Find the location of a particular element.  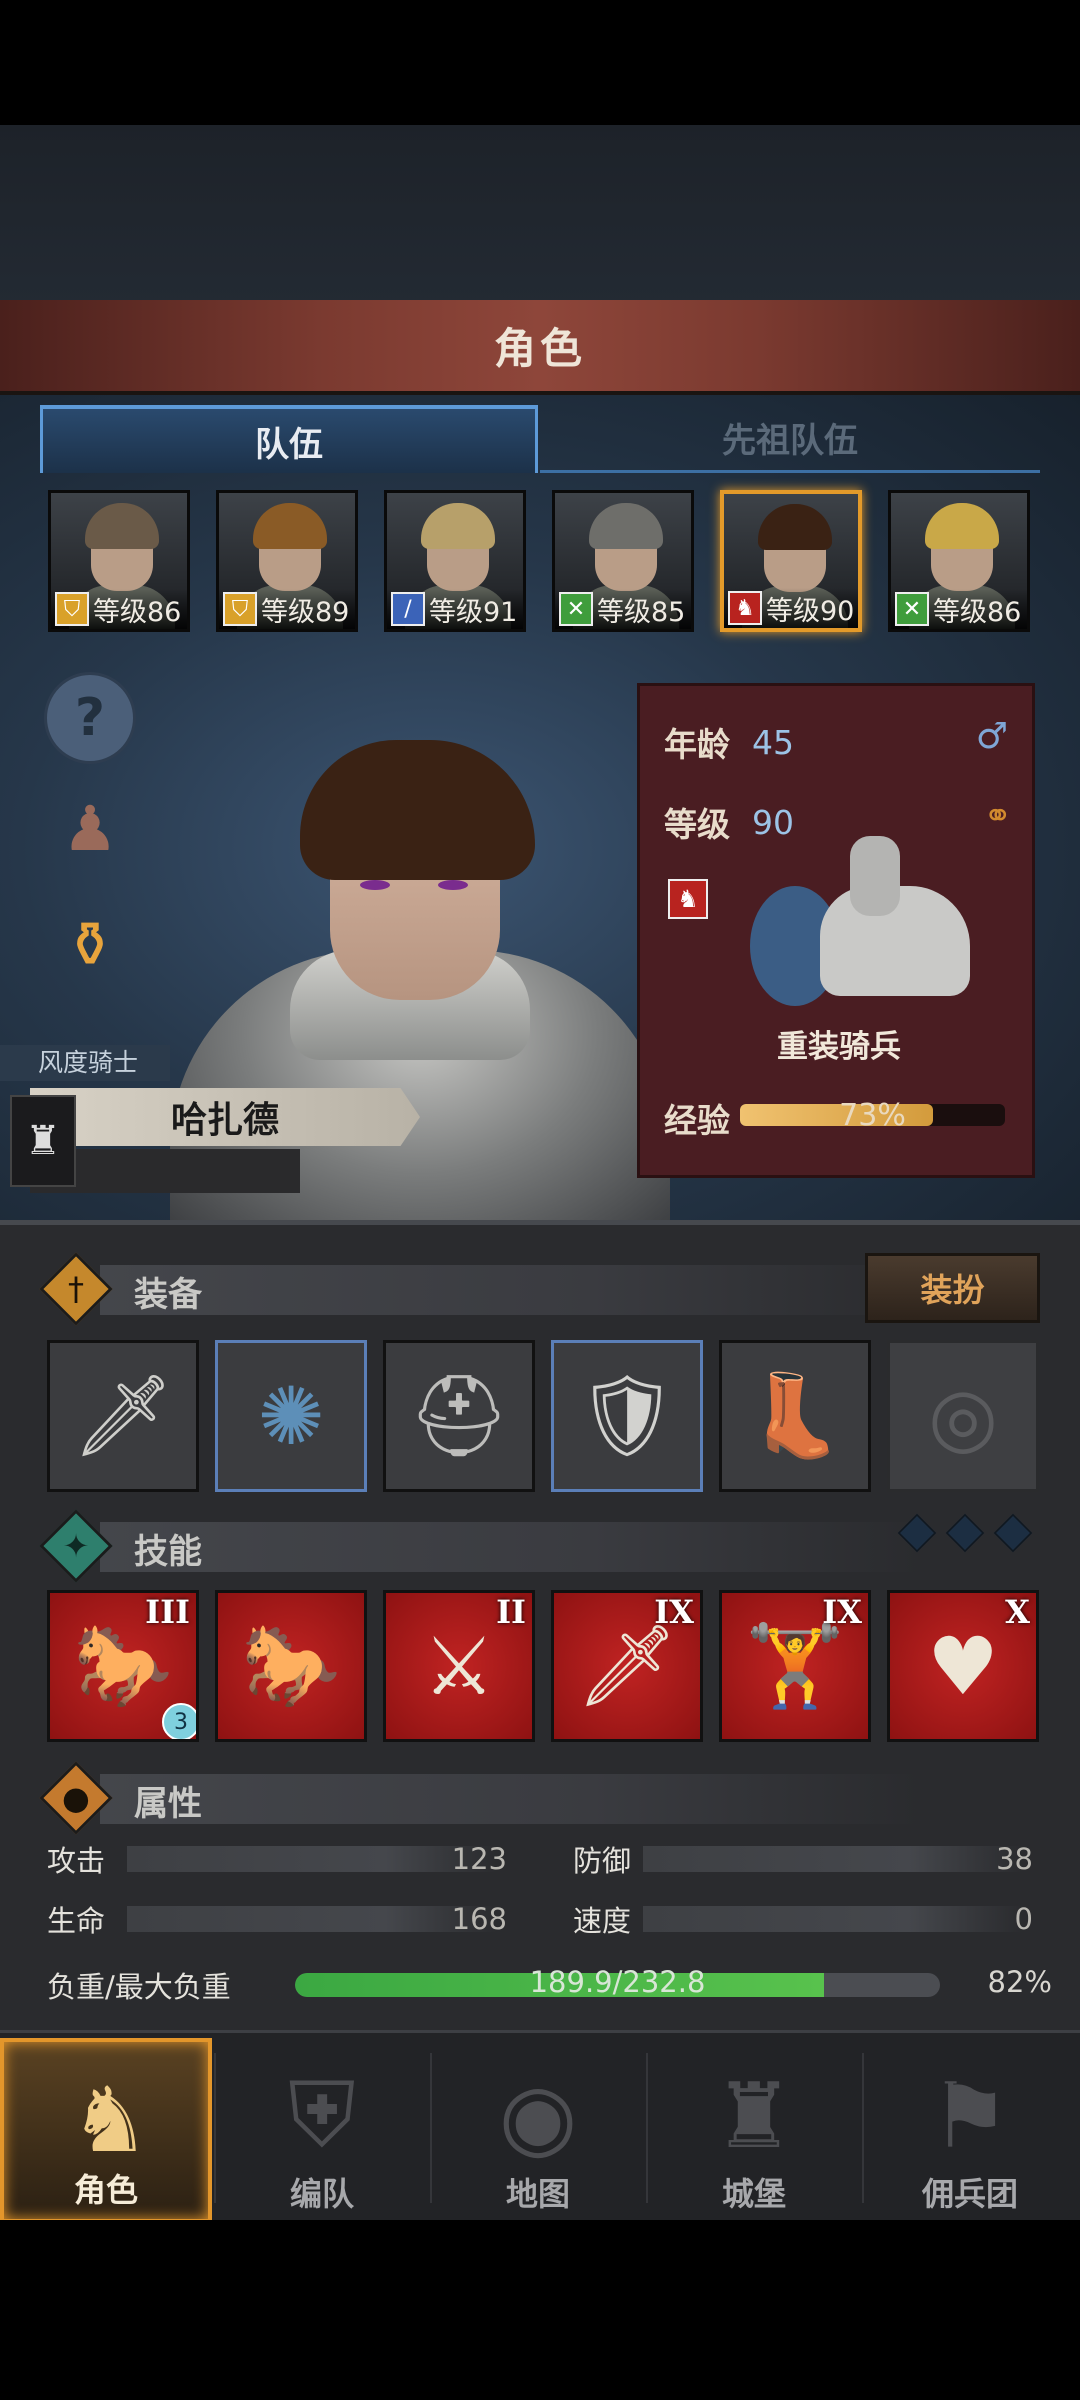

equipment-title: 装备 is located at coordinates (168, 1295).